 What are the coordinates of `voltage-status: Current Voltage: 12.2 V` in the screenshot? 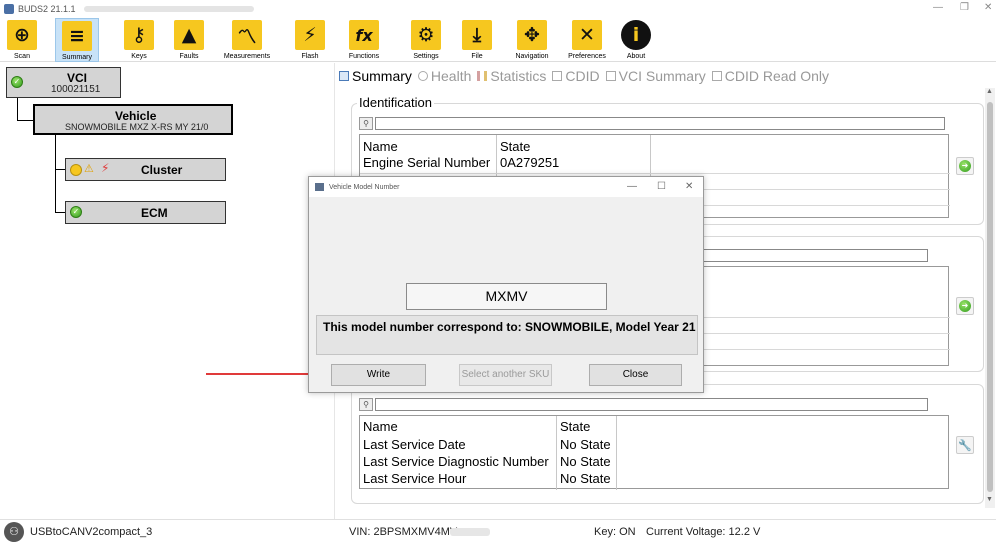 It's located at (703, 532).